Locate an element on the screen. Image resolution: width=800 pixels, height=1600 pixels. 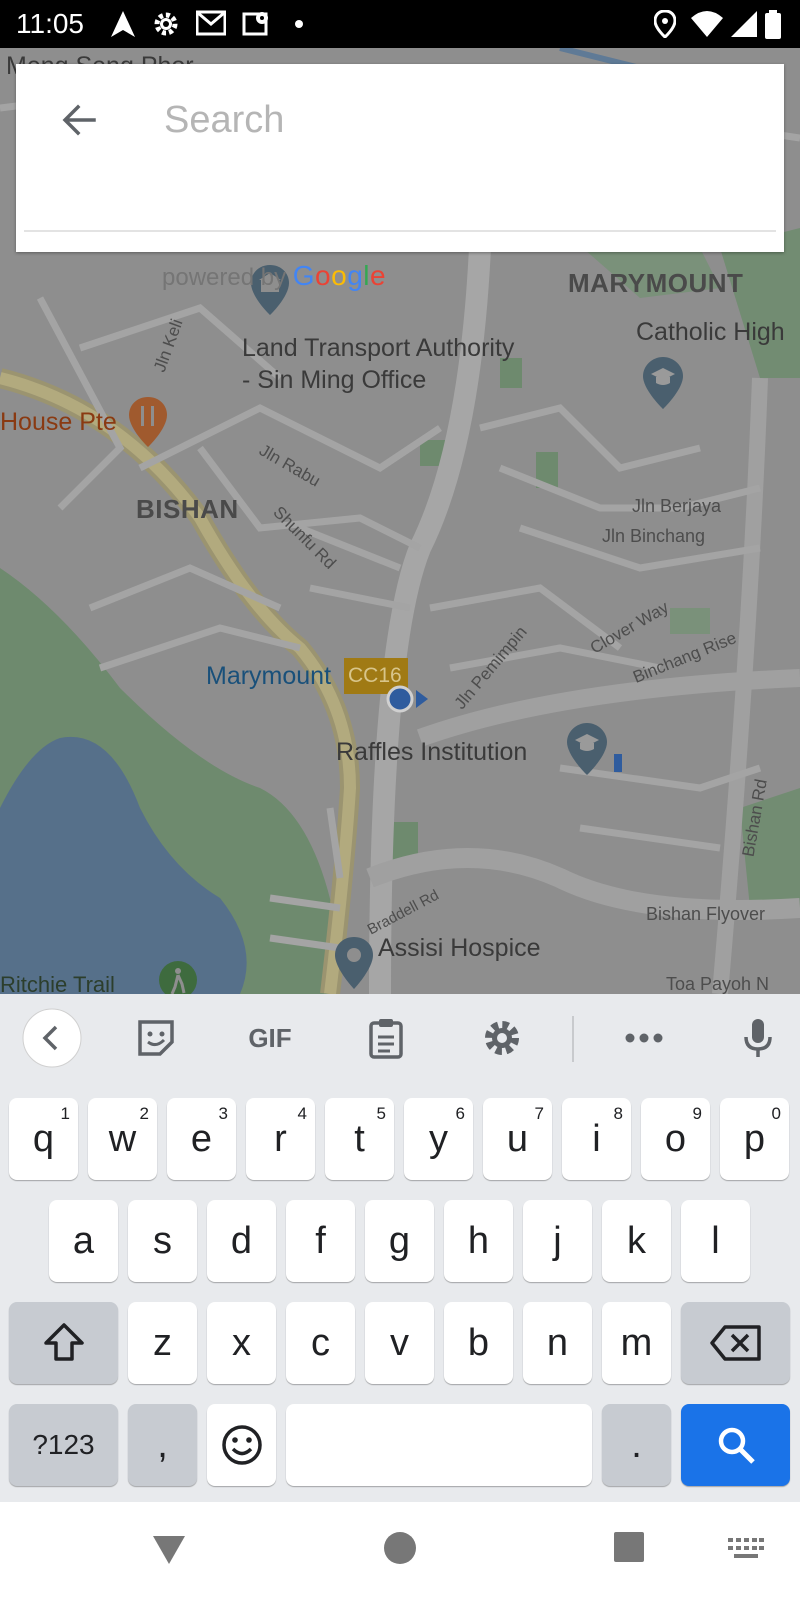
map-label: House Pte is located at coordinates (58, 422).